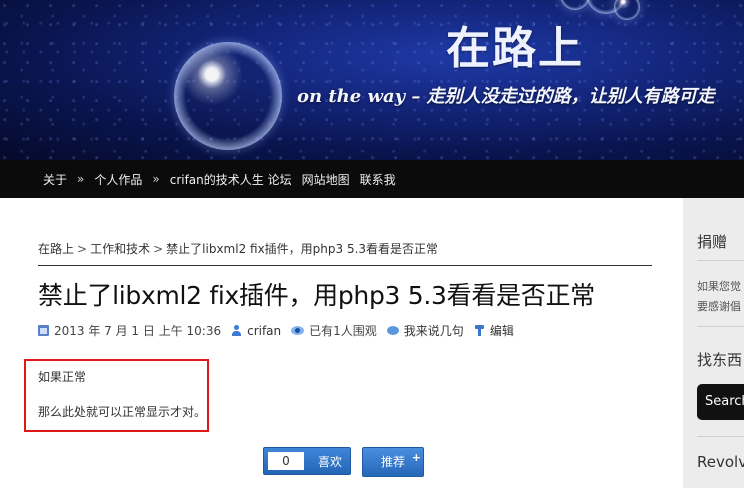  I want to click on post-views: 已有1人围观, so click(343, 331).